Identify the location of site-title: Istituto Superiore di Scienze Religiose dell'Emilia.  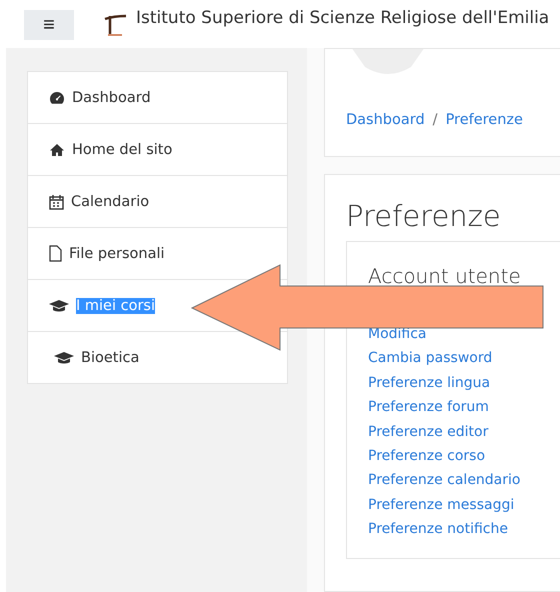
(343, 18).